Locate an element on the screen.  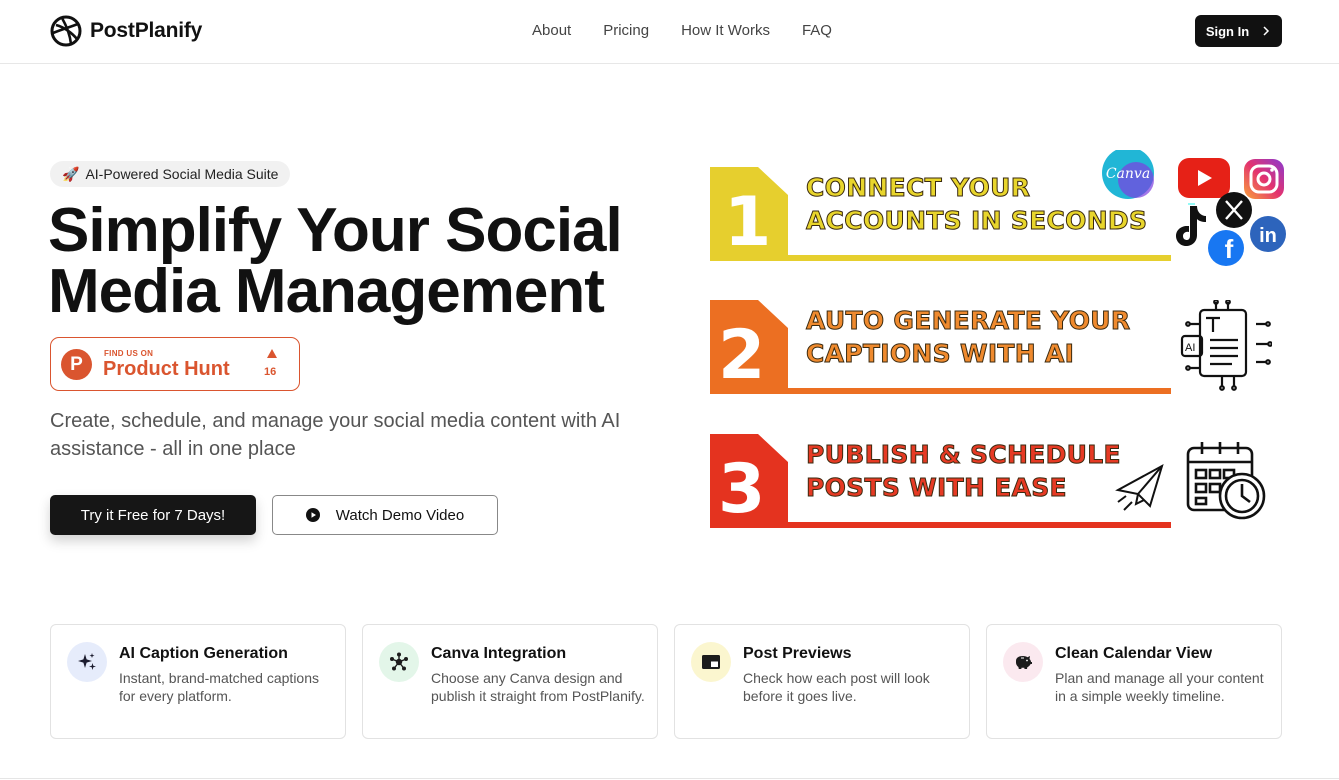
hero-title-line1: Simplify Your Social is located at coordinates (335, 230).